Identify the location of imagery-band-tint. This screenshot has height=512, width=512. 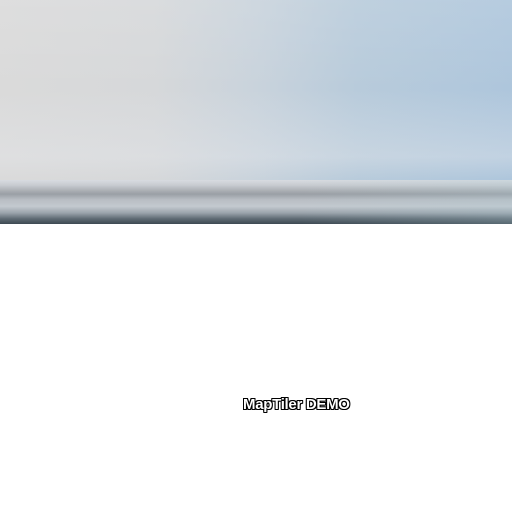
(406, 202).